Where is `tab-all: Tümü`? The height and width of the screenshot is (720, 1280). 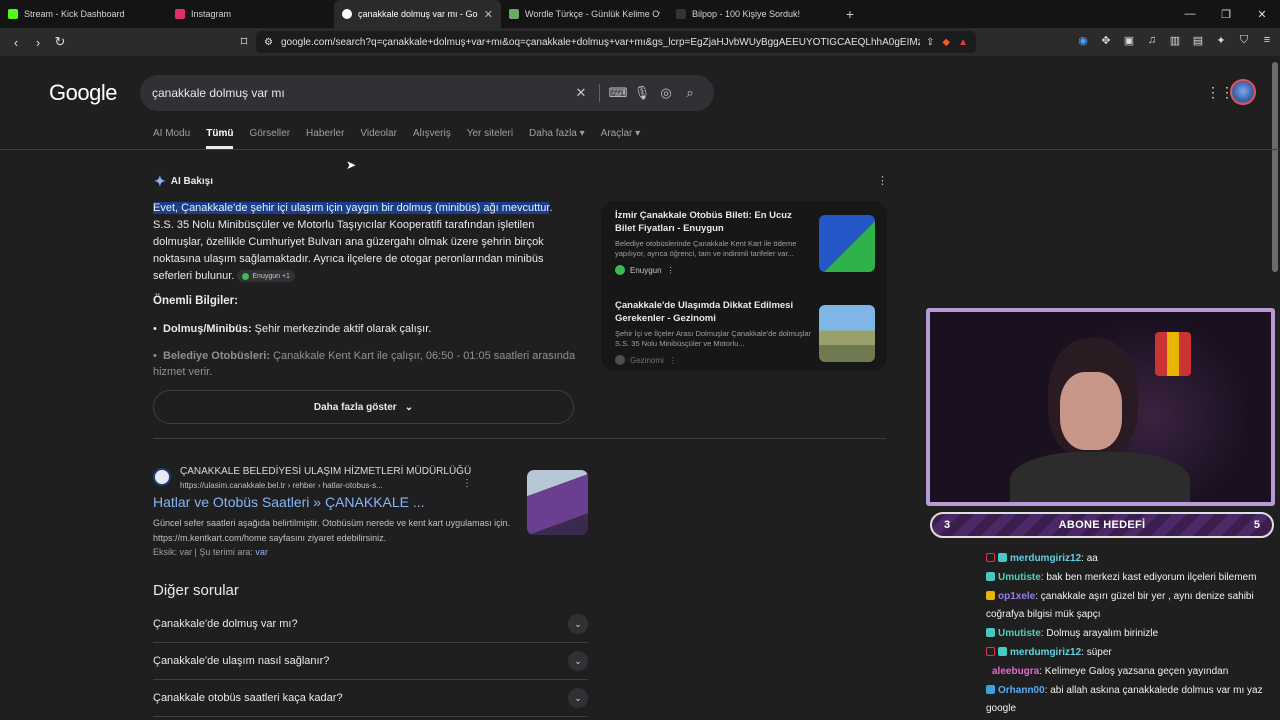
tab-all: Tümü is located at coordinates (220, 138).